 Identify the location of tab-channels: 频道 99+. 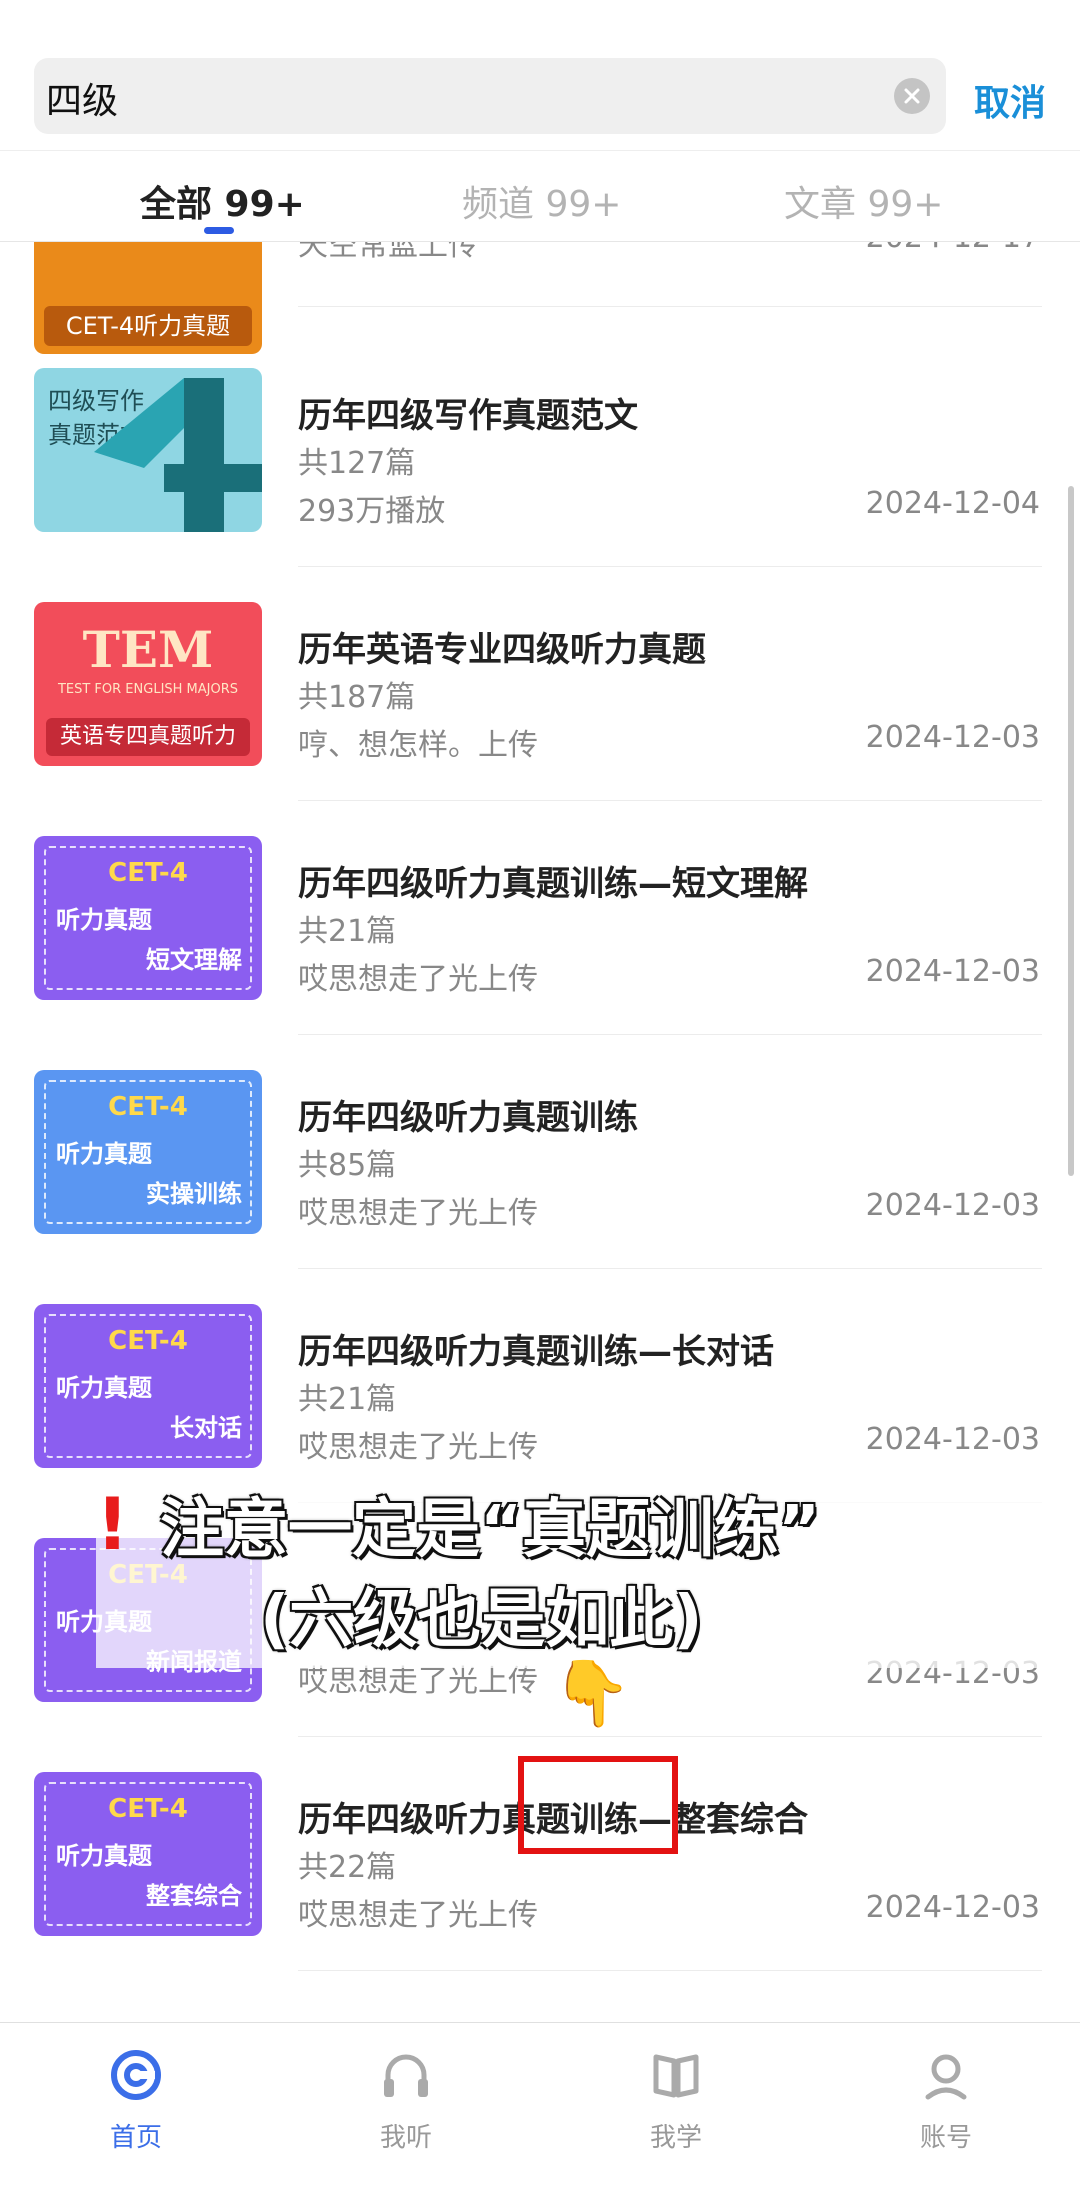
(541, 201).